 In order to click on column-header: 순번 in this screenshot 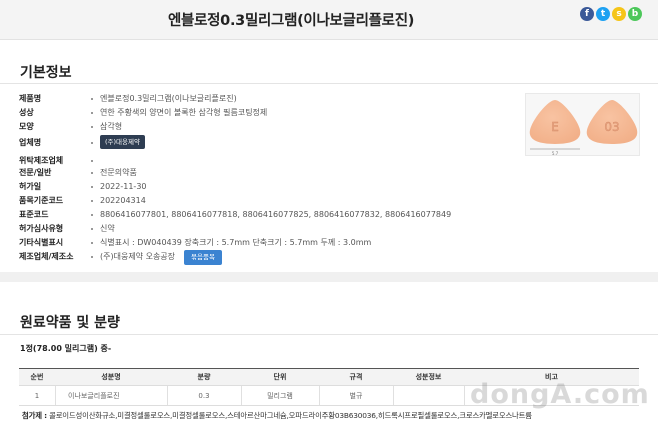, I will do `click(37, 377)`.